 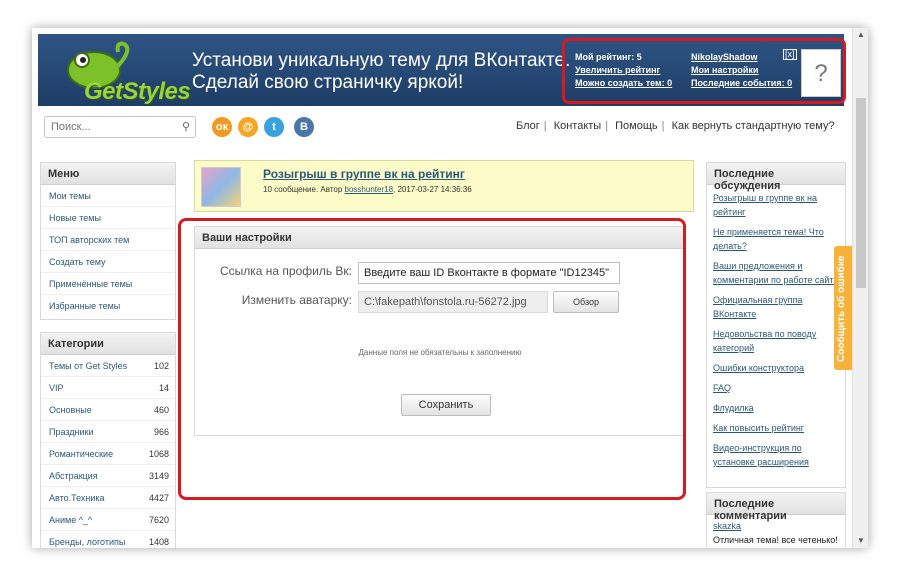 What do you see at coordinates (776, 341) in the screenshot?
I see `discussion-link: Недовольства по поводу категорий` at bounding box center [776, 341].